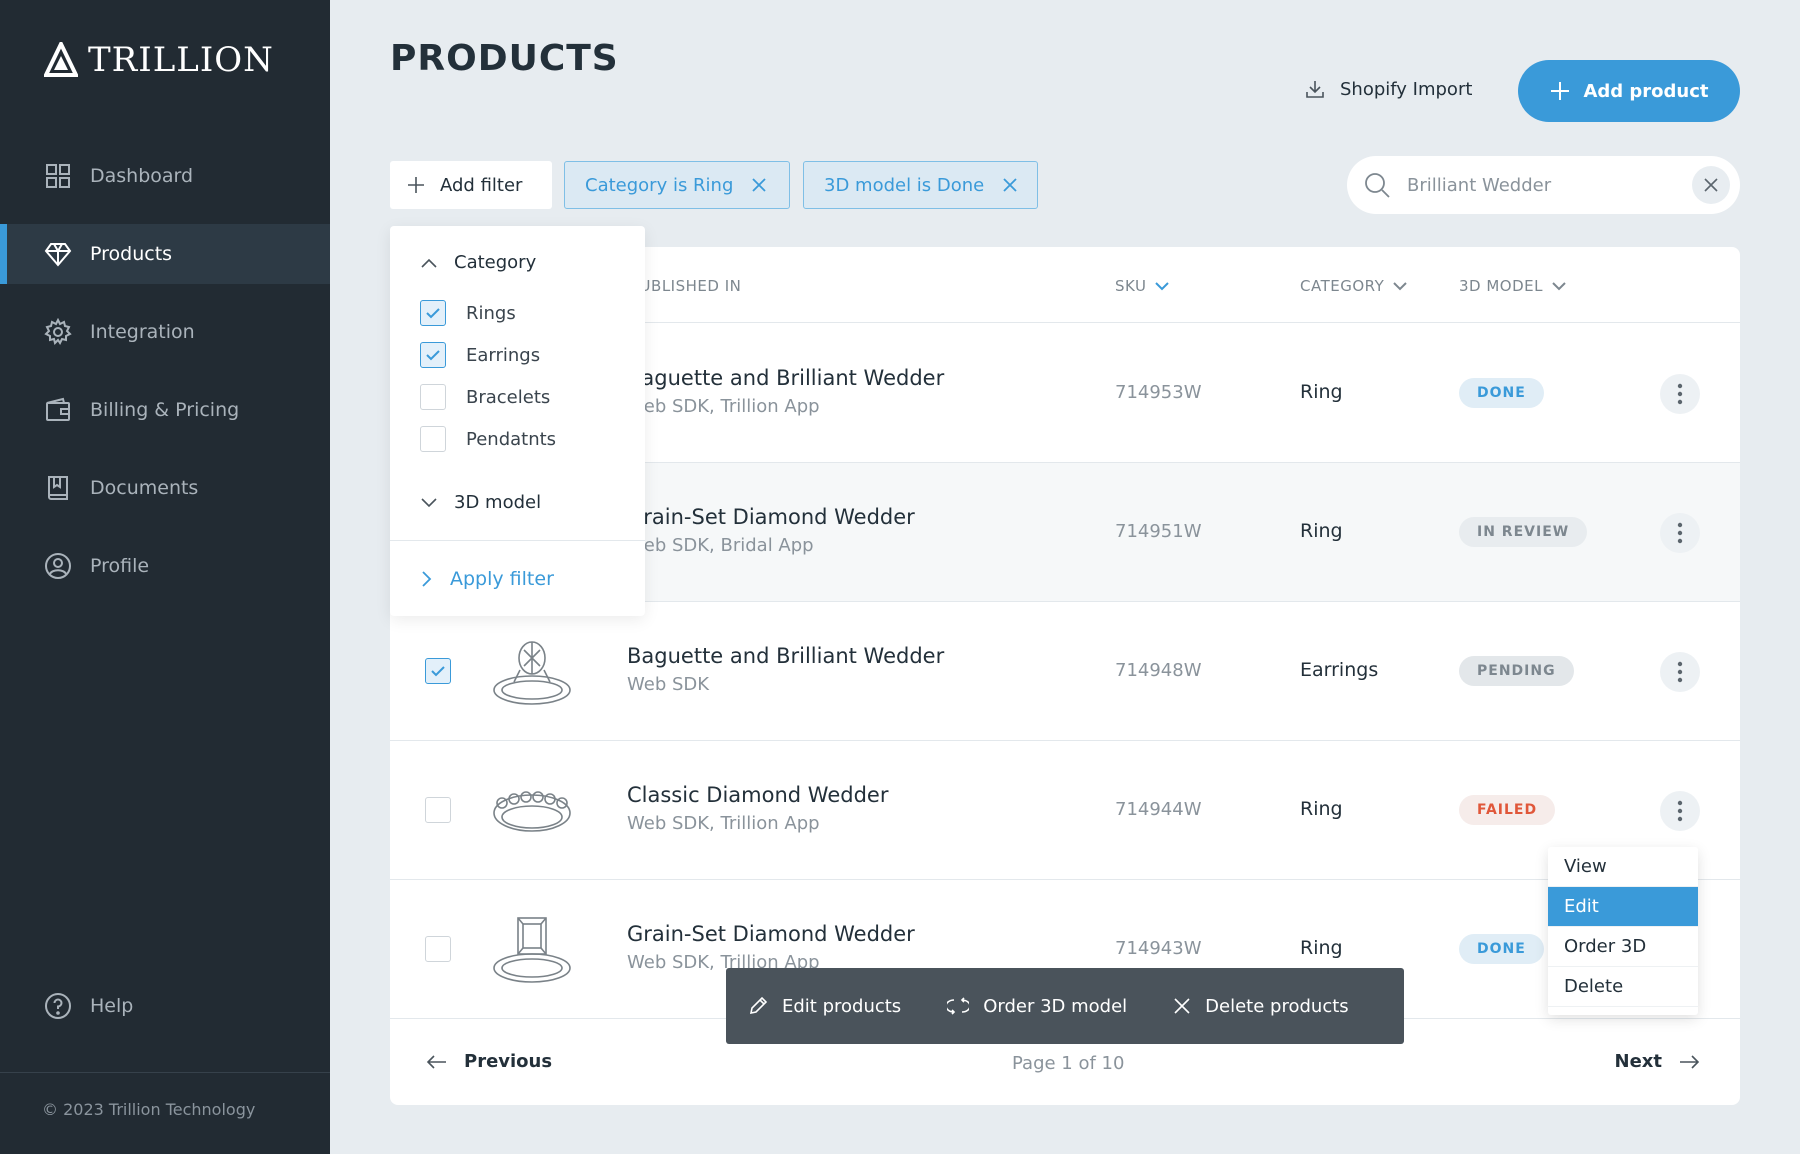  Describe the element at coordinates (508, 1061) in the screenshot. I see `previous-label: Previous` at that location.